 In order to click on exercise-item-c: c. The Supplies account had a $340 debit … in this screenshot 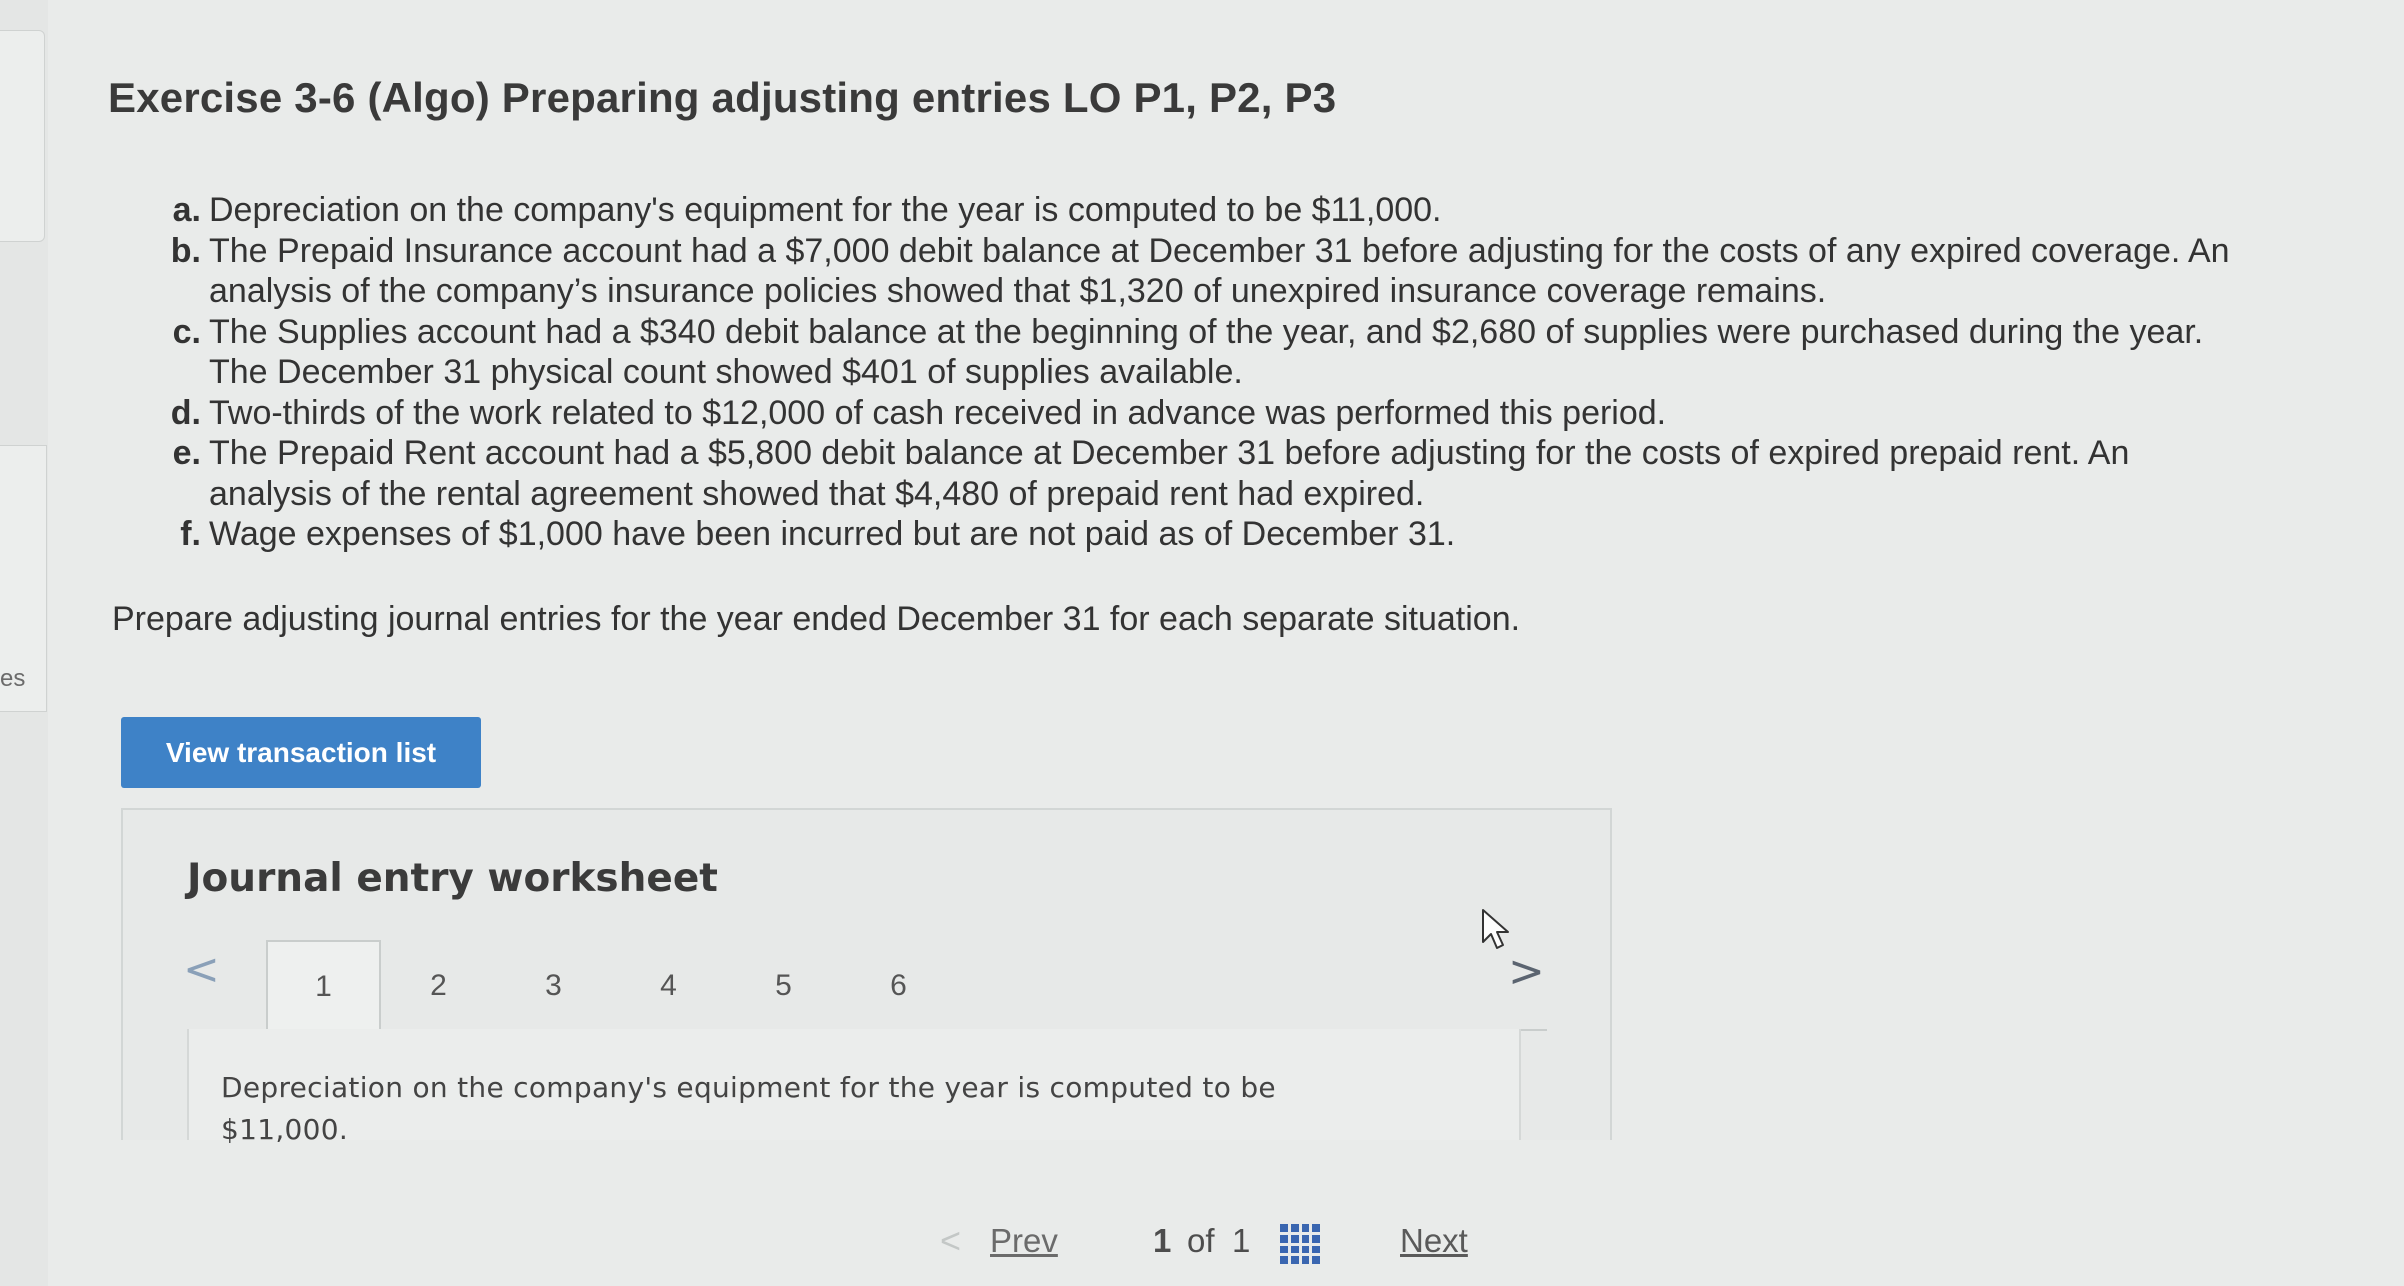, I will do `click(1195, 352)`.